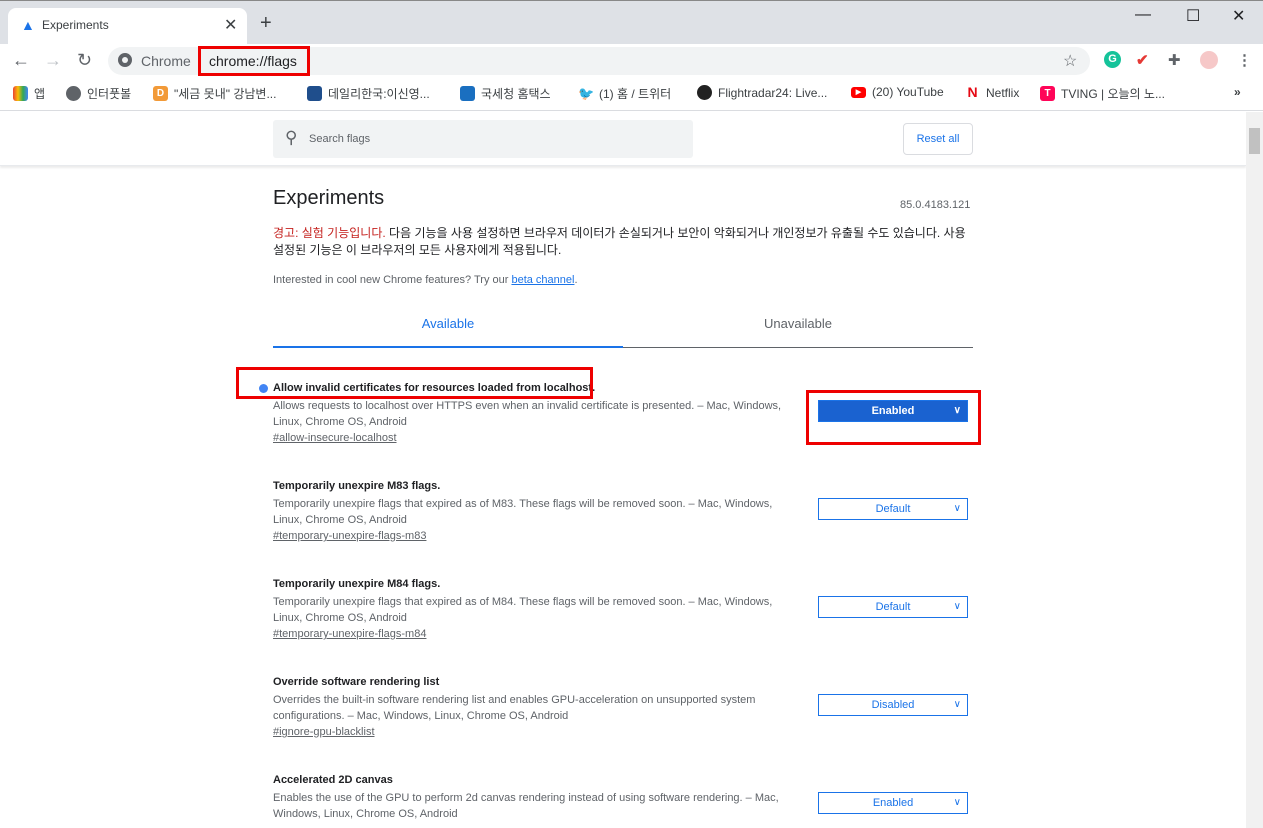  Describe the element at coordinates (340, 139) in the screenshot. I see `search-placeholder: Search flags` at that location.